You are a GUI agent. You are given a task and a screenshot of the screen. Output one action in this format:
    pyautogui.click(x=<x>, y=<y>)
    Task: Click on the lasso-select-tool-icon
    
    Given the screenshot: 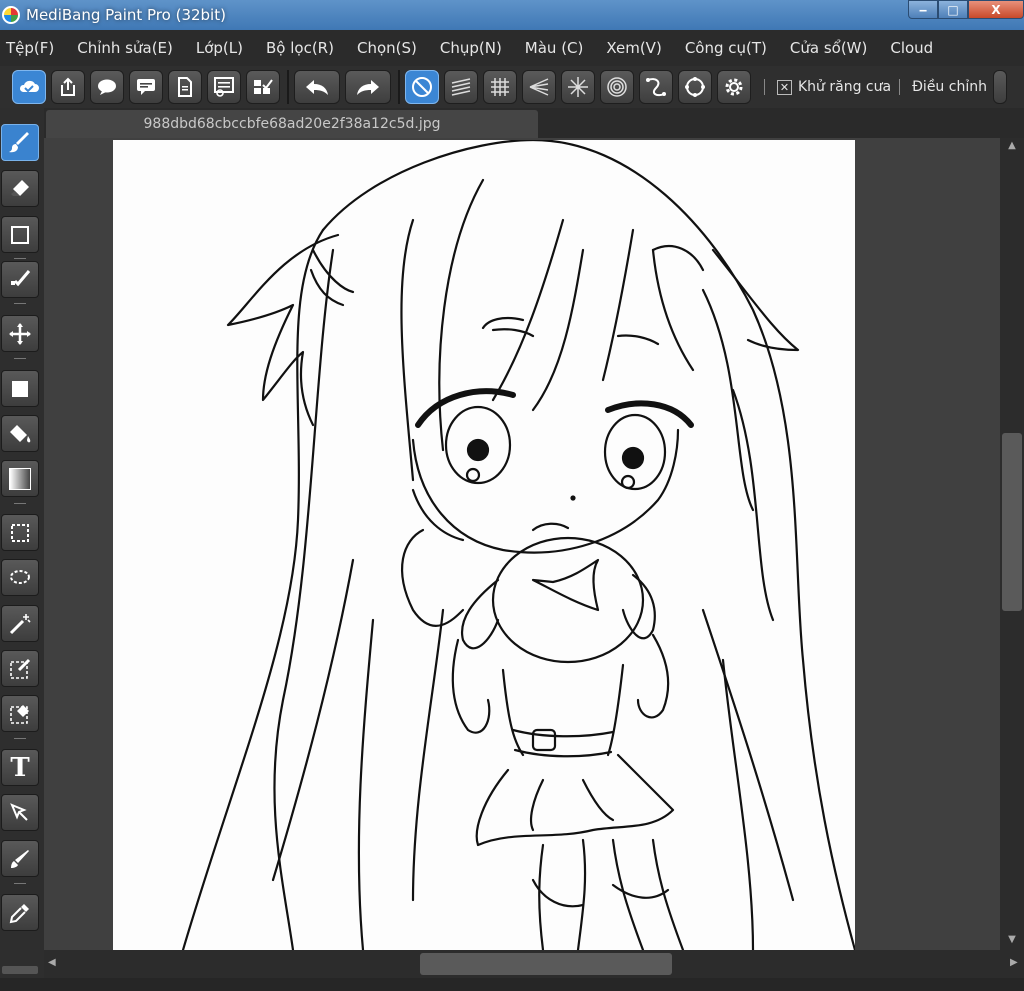 What is the action you would take?
    pyautogui.click(x=20, y=577)
    